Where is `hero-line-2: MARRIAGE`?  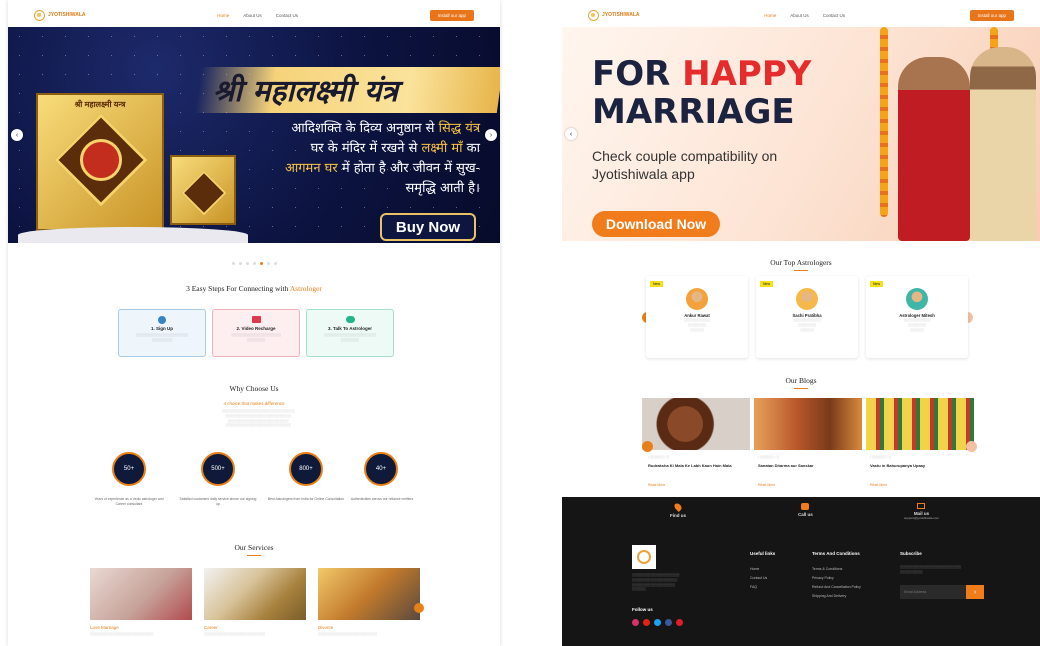
hero-line-2: MARRIAGE is located at coordinates (693, 112).